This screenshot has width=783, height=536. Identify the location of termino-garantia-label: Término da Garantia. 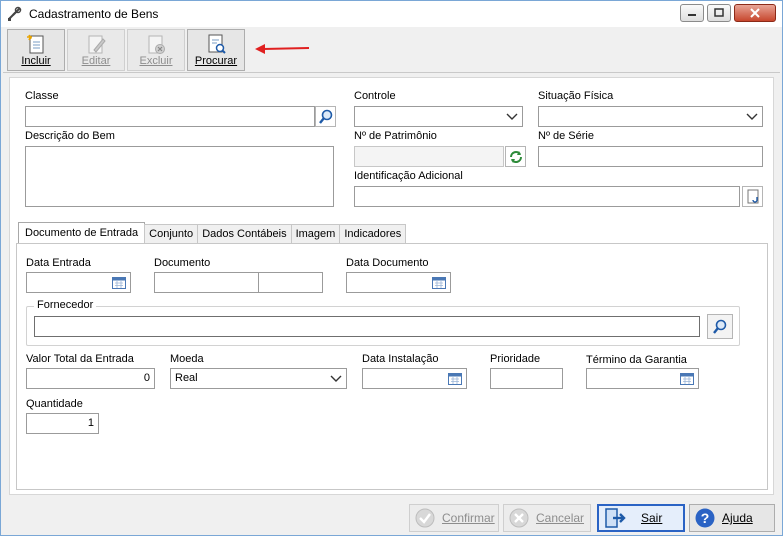
(636, 360).